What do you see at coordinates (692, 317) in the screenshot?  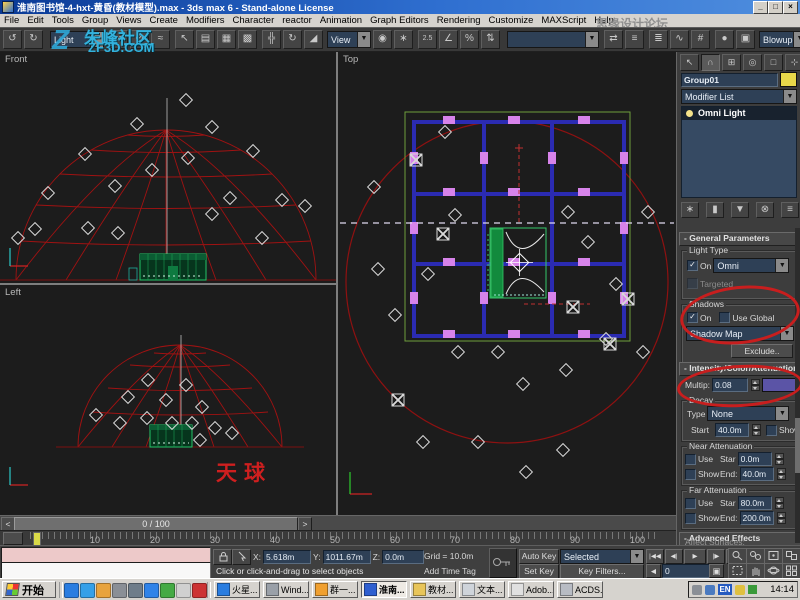 I see `shadows-on-checkbox: ✓` at bounding box center [692, 317].